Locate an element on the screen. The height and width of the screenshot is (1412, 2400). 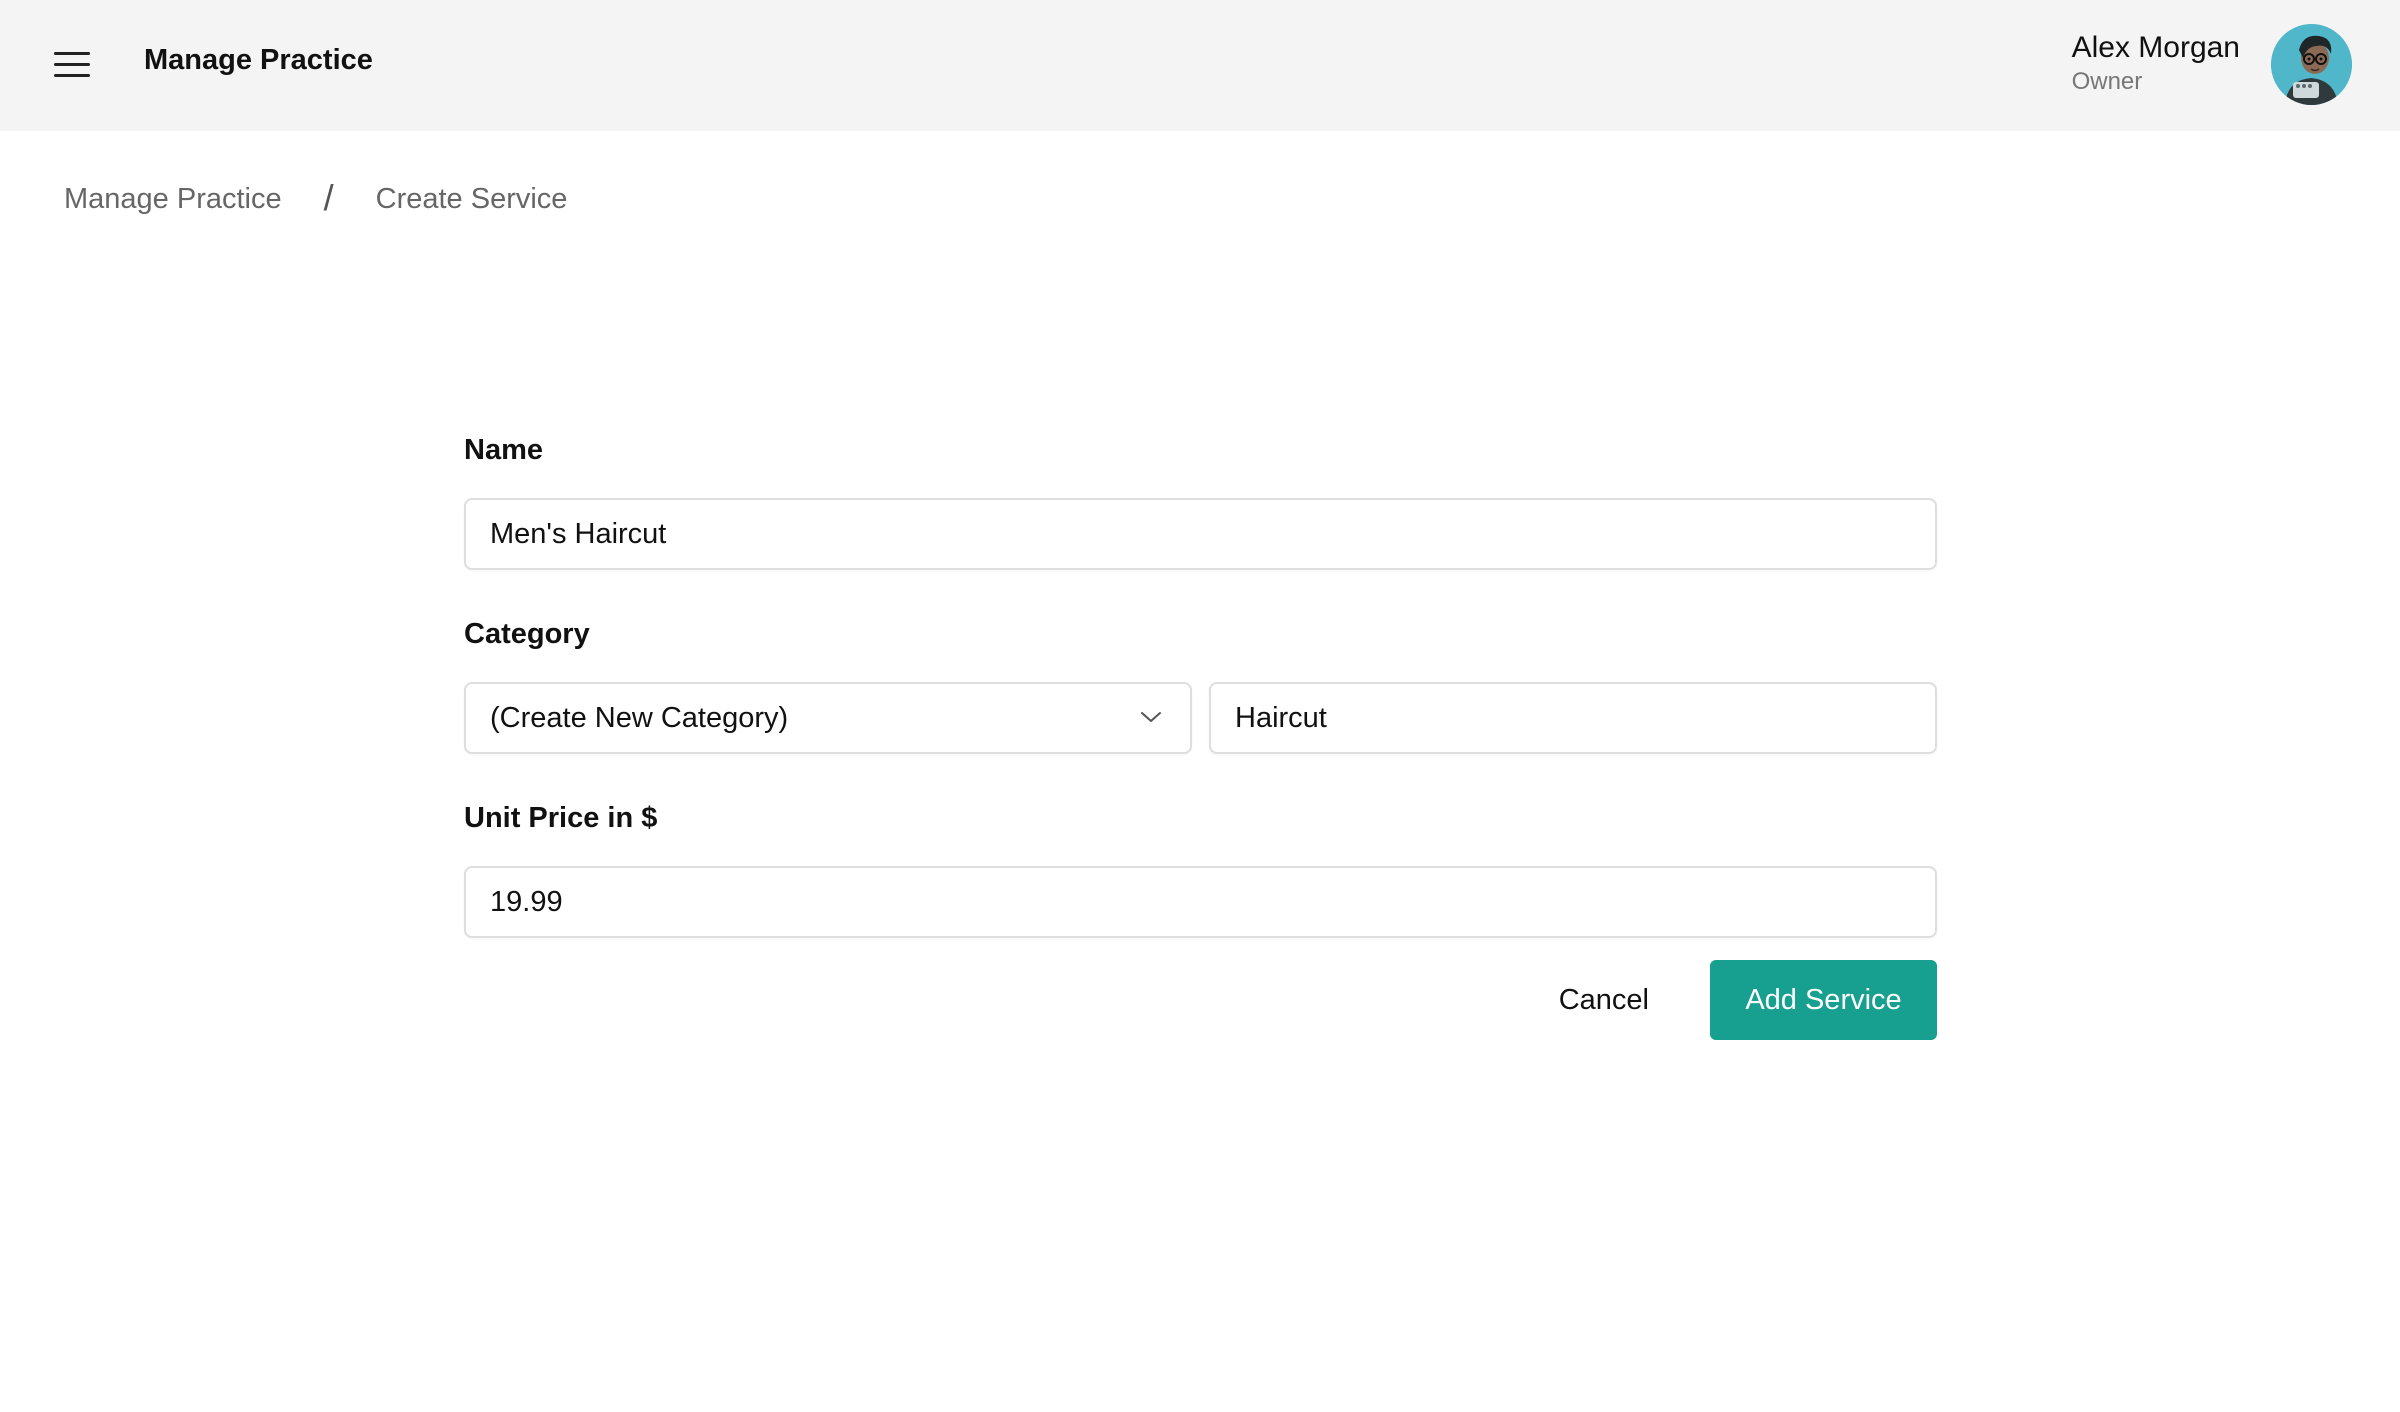
user-info: Alex Morgan Owner is located at coordinates (2156, 64).